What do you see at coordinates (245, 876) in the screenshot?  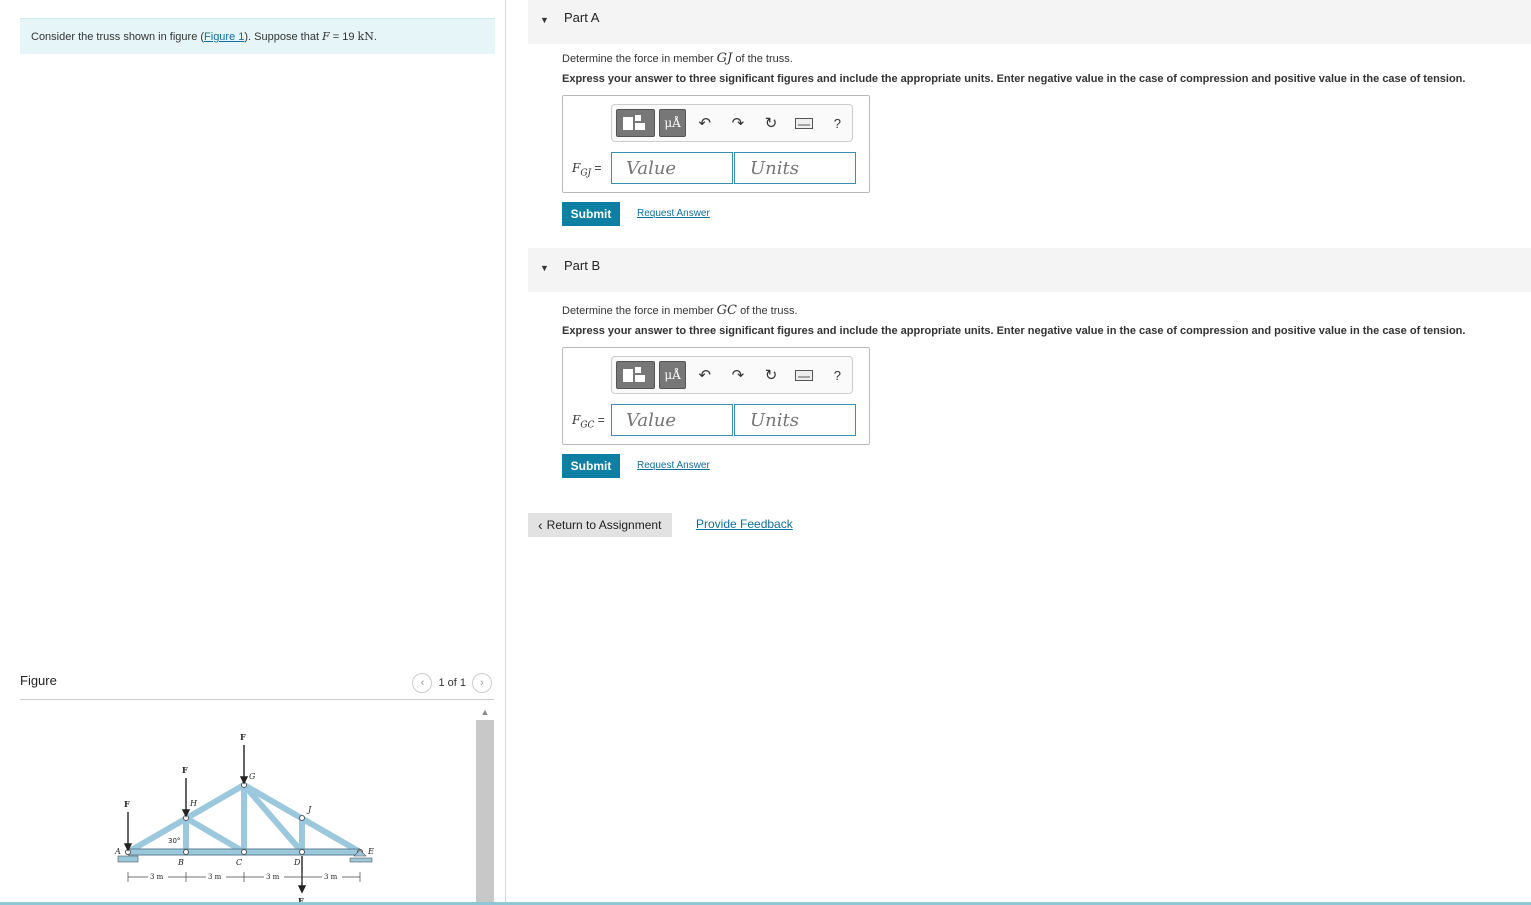 I see `dimension-labels: 3 m 3 m 3 m 3 m` at bounding box center [245, 876].